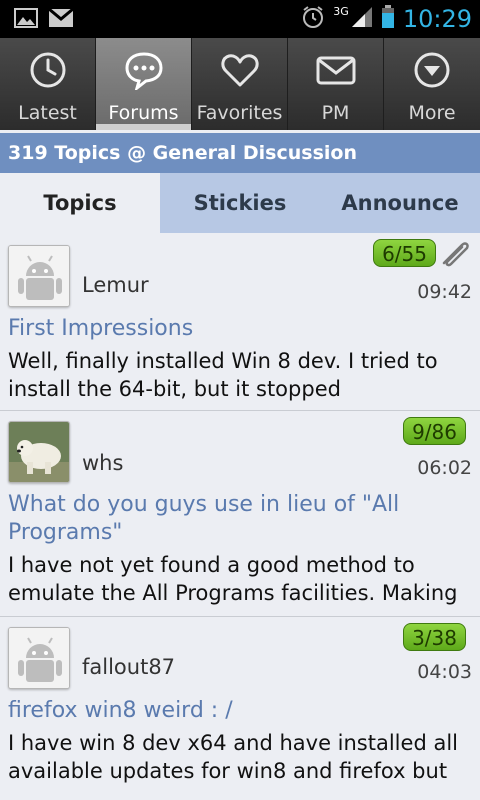 This screenshot has height=800, width=480. Describe the element at coordinates (434, 637) in the screenshot. I see `reply-count-badge: 3/38` at that location.